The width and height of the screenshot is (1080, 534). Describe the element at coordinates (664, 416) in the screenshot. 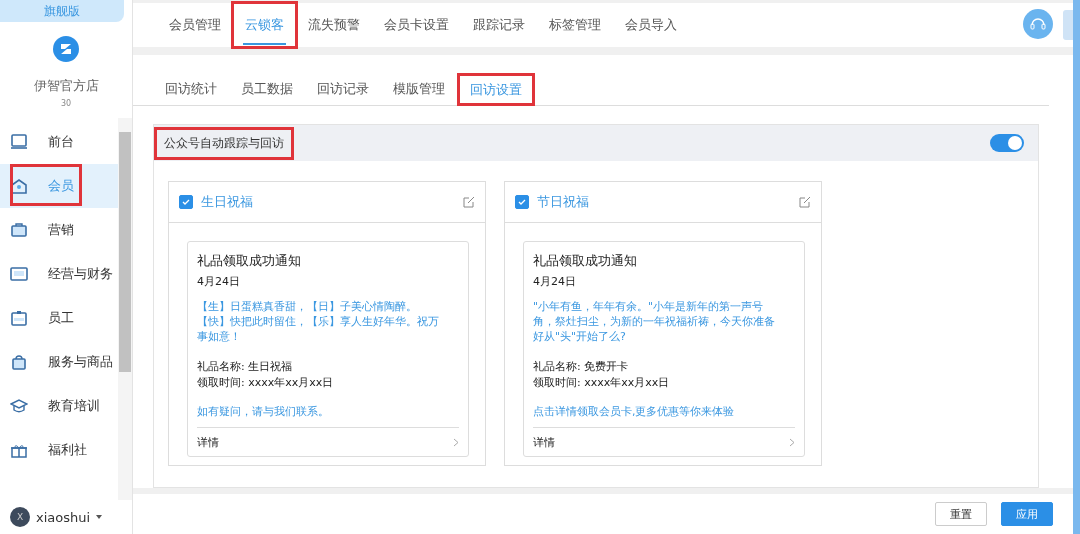

I see `note-text: 点击详情领取会员卡,更多优惠等你来体验` at that location.